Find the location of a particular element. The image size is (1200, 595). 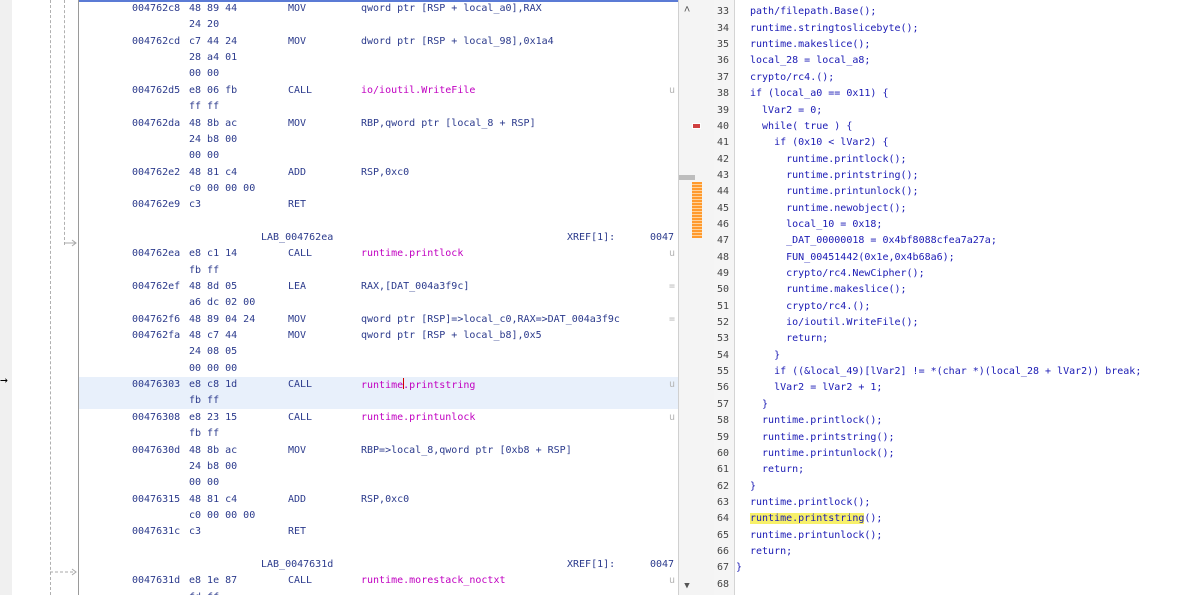

mnemonic: CALL is located at coordinates (300, 385).